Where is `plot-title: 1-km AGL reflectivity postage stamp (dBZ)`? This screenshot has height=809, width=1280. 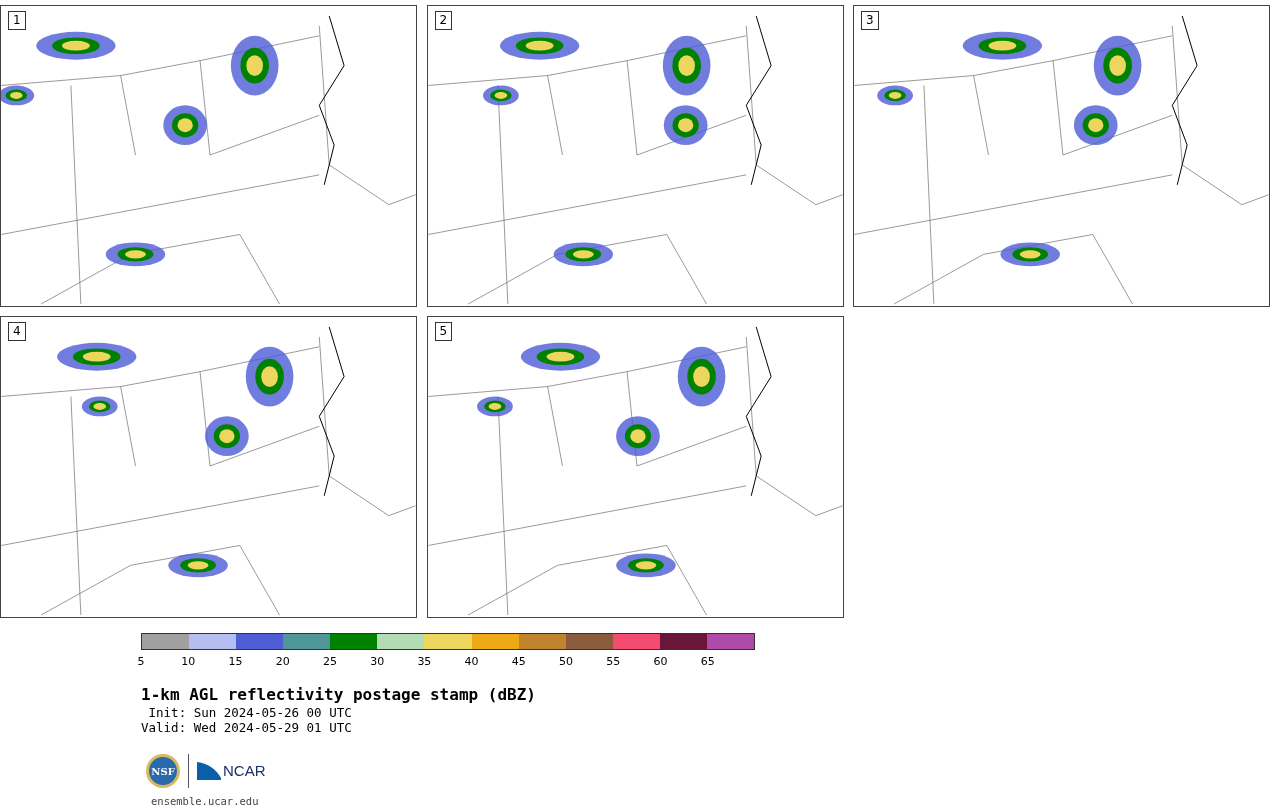 plot-title: 1-km AGL reflectivity postage stamp (dBZ) is located at coordinates (339, 695).